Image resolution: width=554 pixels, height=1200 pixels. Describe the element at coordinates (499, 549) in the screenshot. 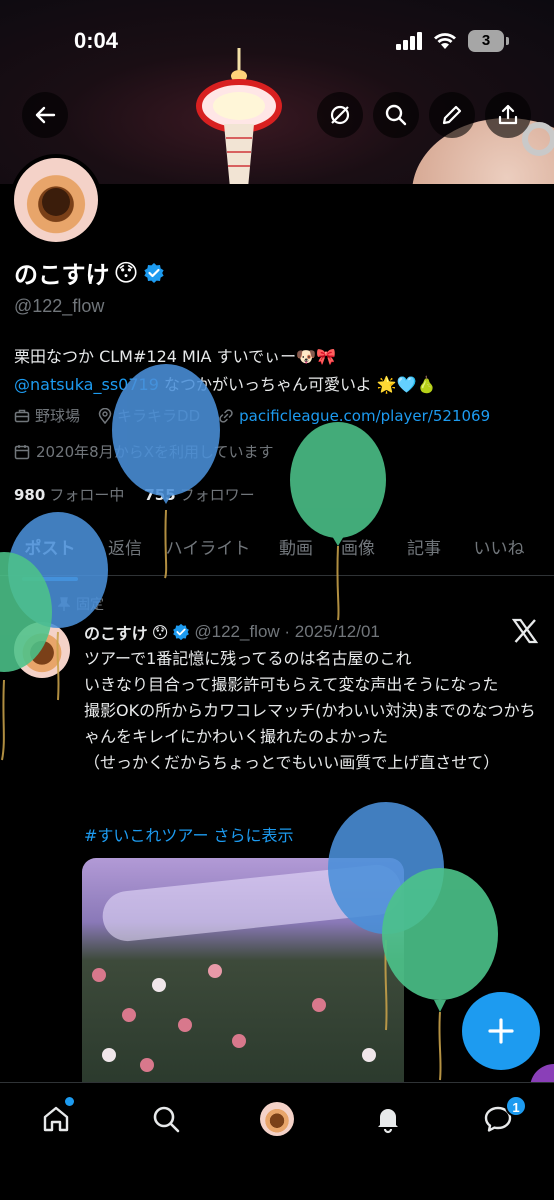

I see `tab-likes: いいね` at that location.